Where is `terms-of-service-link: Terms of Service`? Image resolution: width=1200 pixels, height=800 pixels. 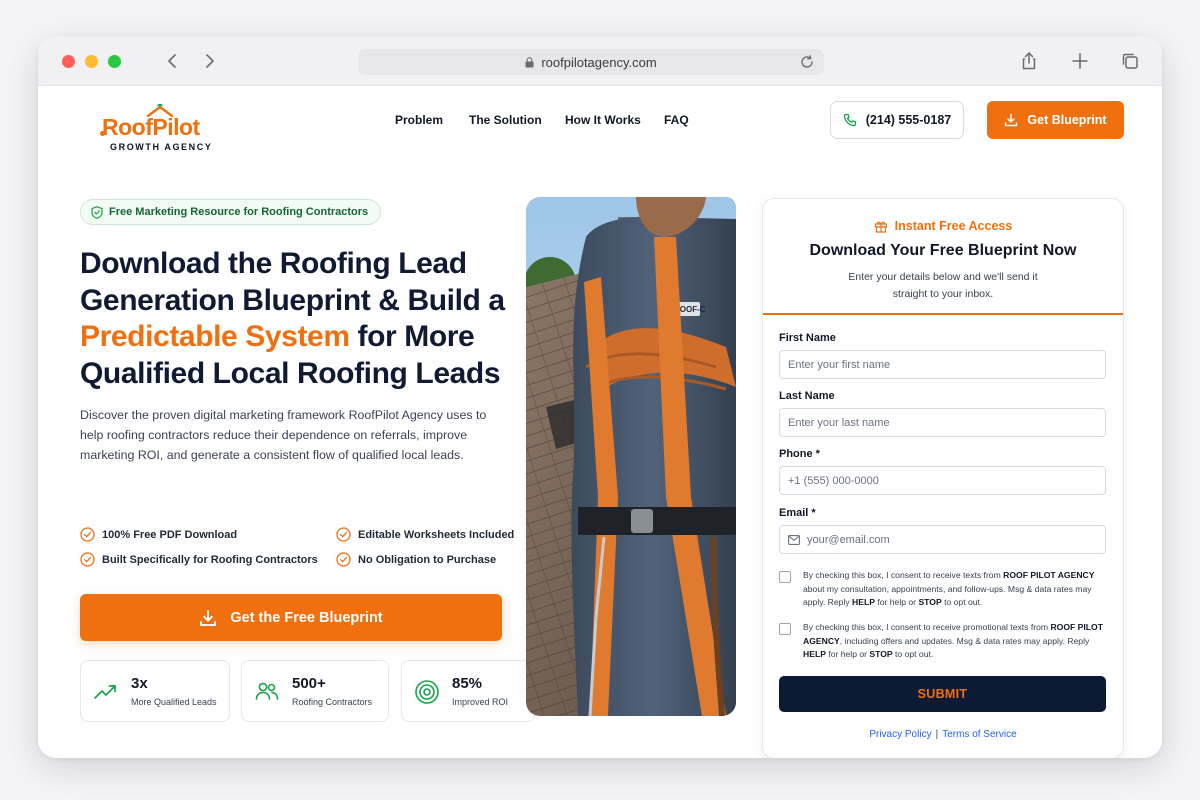 terms-of-service-link: Terms of Service is located at coordinates (979, 734).